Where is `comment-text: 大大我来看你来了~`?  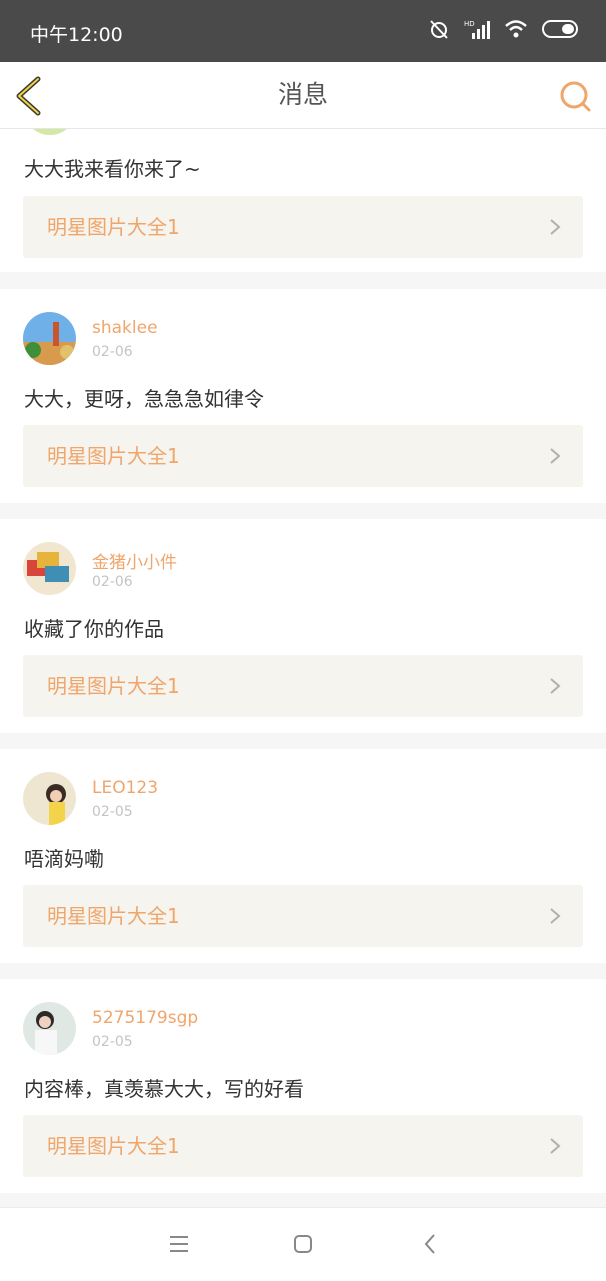
comment-text: 大大我来看你来了~ is located at coordinates (112, 169).